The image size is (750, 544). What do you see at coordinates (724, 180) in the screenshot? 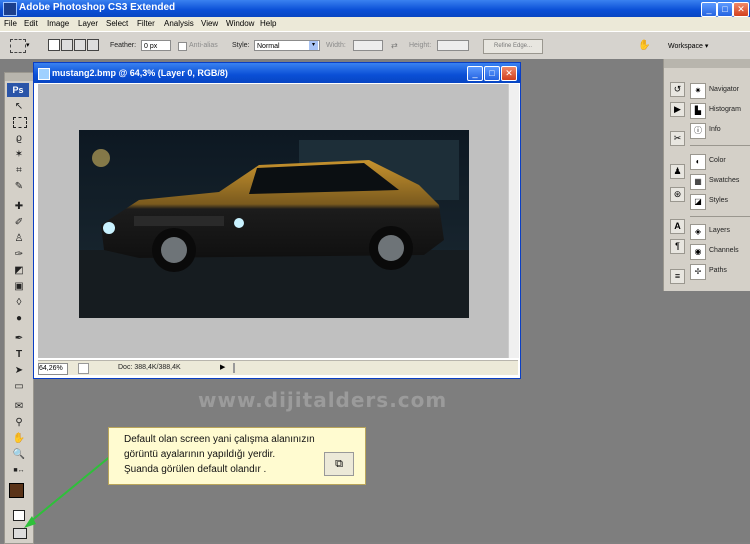
I see `panel-swatches-label: Swatches` at bounding box center [724, 180].